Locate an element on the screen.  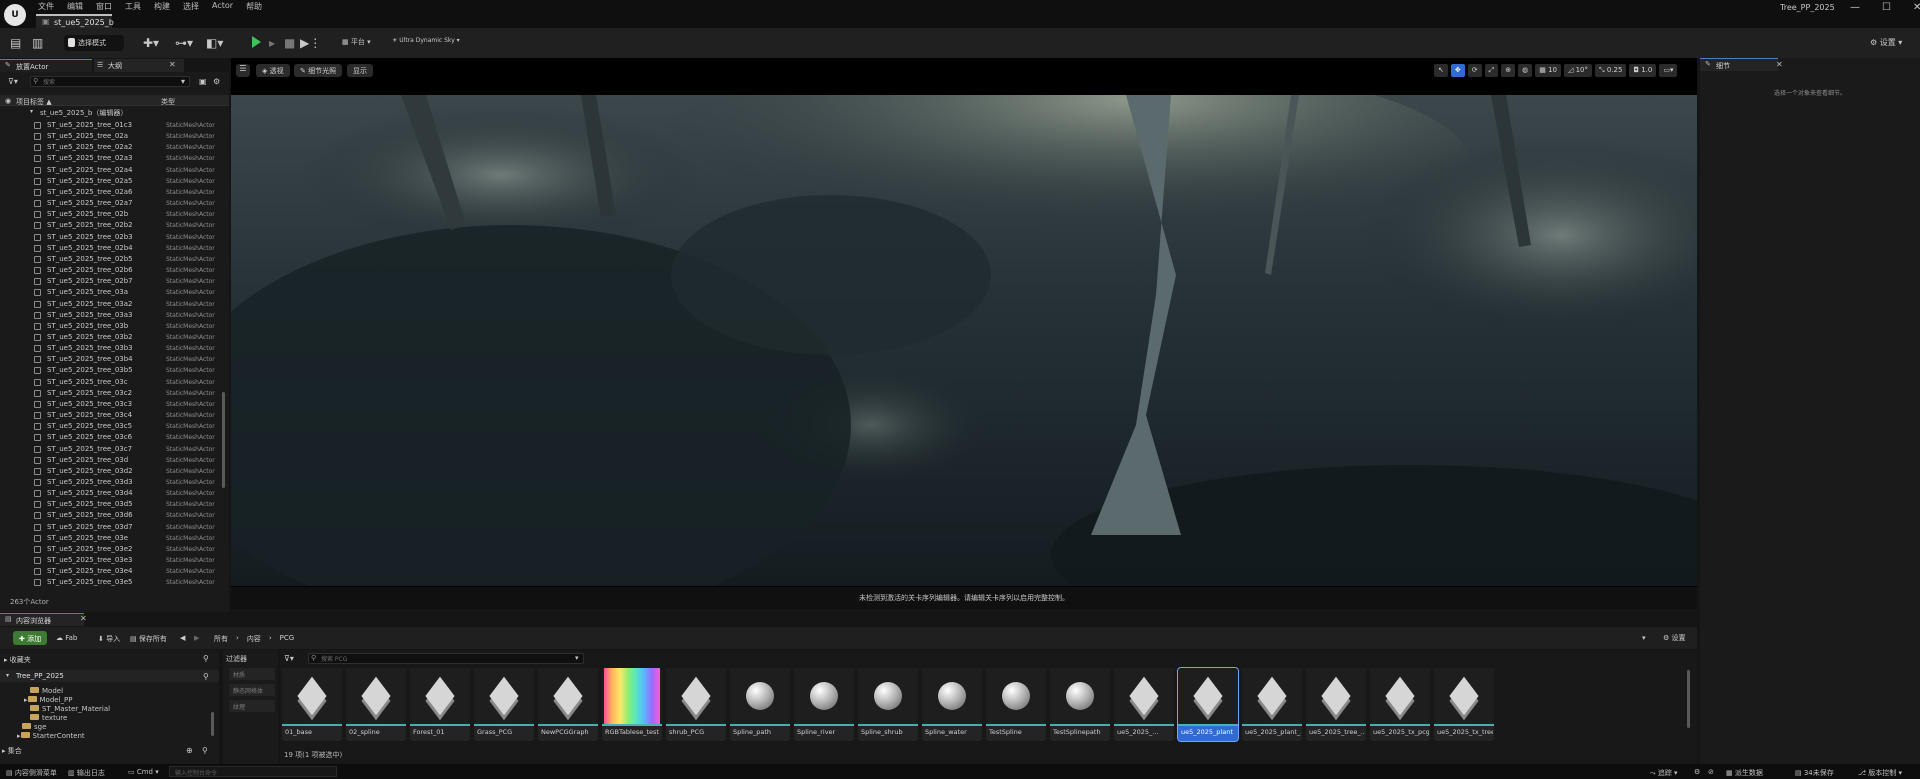
folder-starter-content: ▸ StarterContent is located at coordinates (51, 736).